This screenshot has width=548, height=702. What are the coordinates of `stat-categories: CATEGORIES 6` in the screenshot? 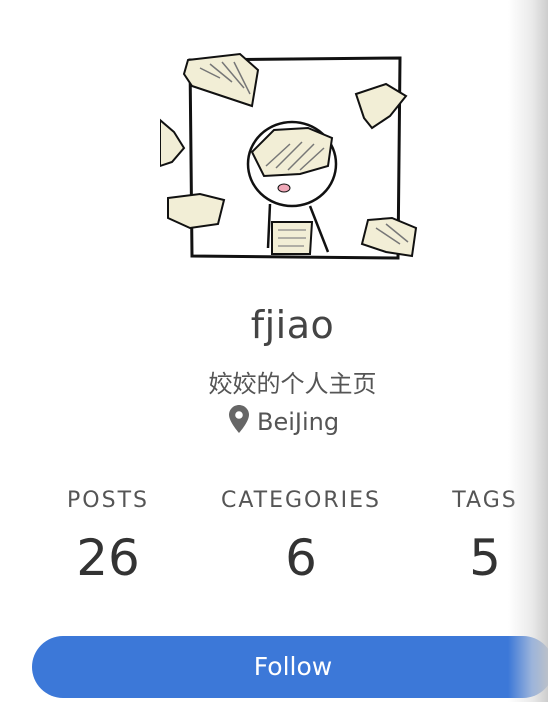 It's located at (301, 537).